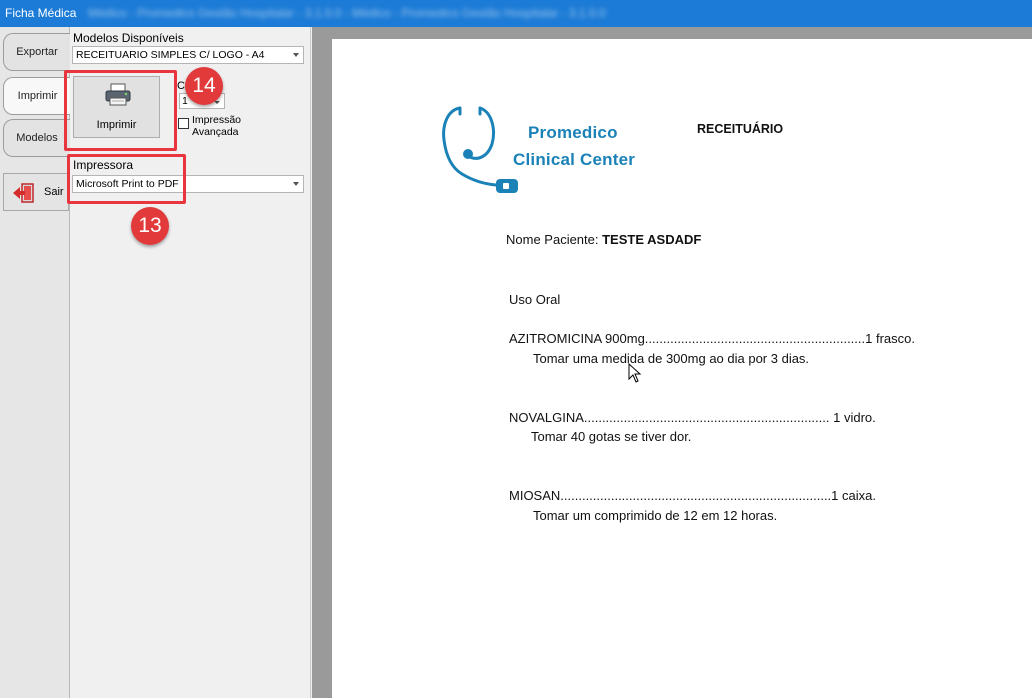 This screenshot has height=698, width=1032. Describe the element at coordinates (181, 86) in the screenshot. I see `copies-label: C` at that location.